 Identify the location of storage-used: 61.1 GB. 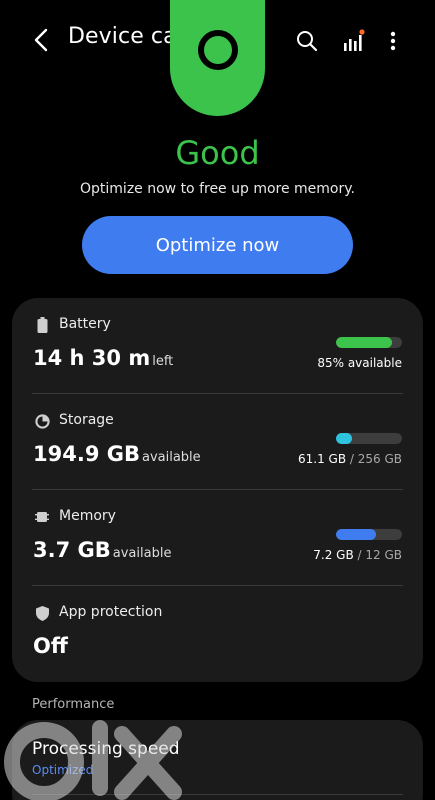
(322, 459).